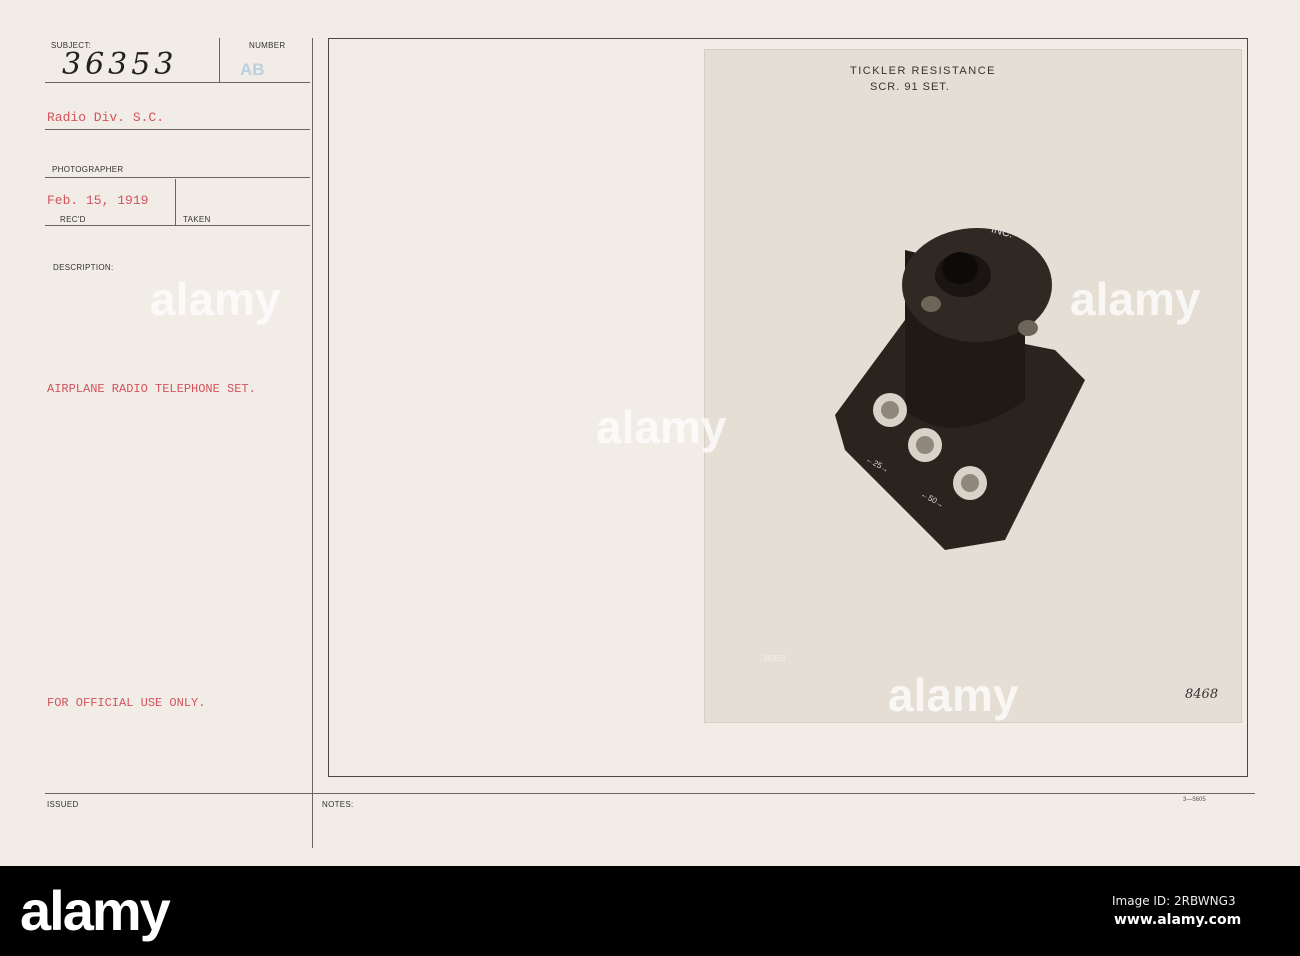 The width and height of the screenshot is (1300, 956). I want to click on description-text: AIRPLANE RADIO TELEPHONE SET., so click(151, 389).